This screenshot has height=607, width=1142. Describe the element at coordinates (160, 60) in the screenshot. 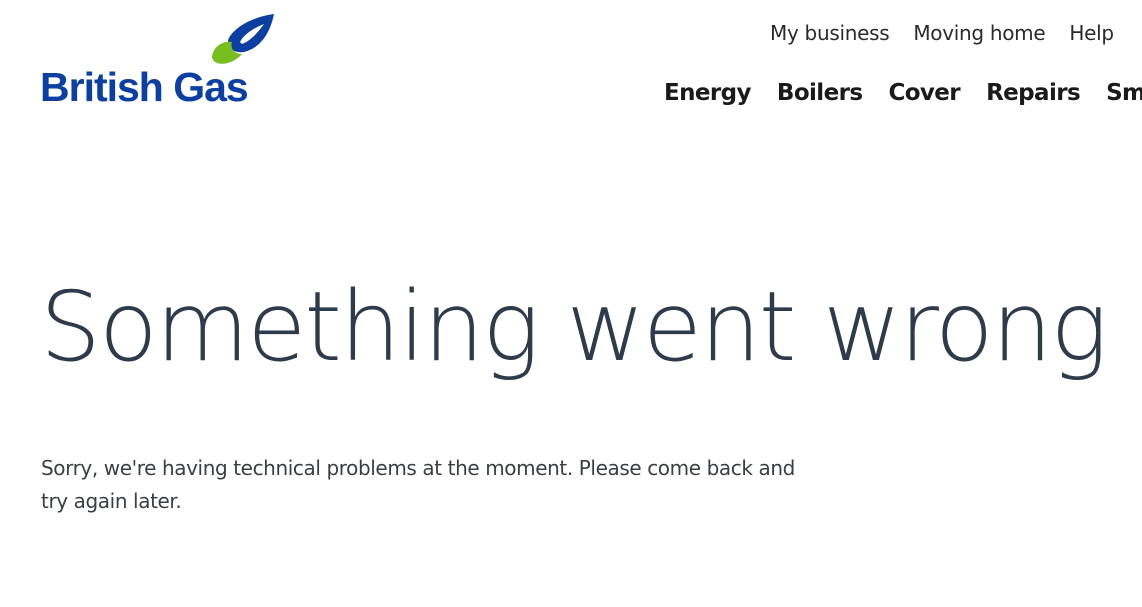

I see `brand-logo: British Gas` at that location.